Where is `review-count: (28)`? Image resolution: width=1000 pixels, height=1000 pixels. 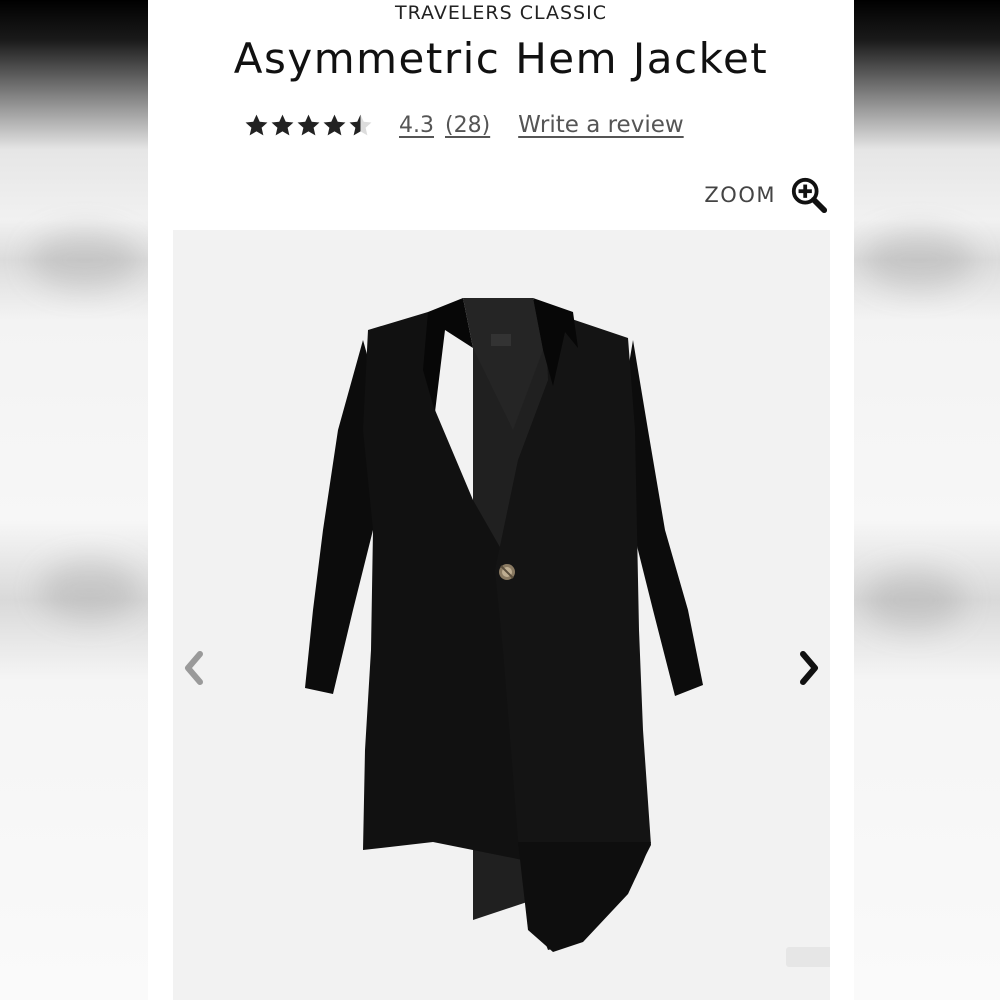 review-count: (28) is located at coordinates (467, 125).